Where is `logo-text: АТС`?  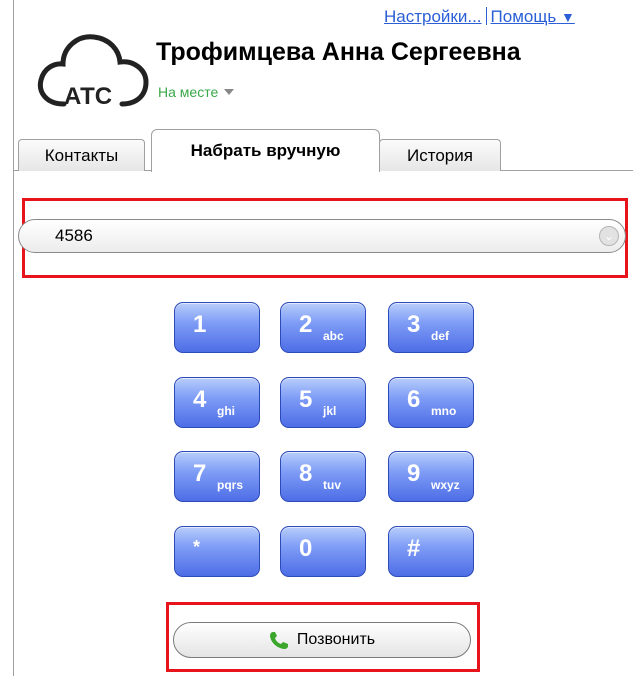 logo-text: АТС is located at coordinates (88, 95).